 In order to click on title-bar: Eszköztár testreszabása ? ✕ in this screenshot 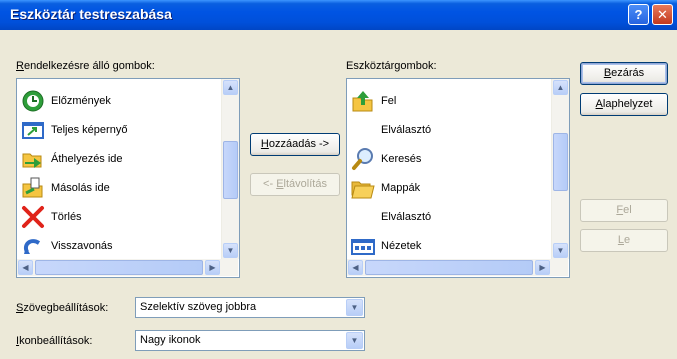, I will do `click(338, 15)`.